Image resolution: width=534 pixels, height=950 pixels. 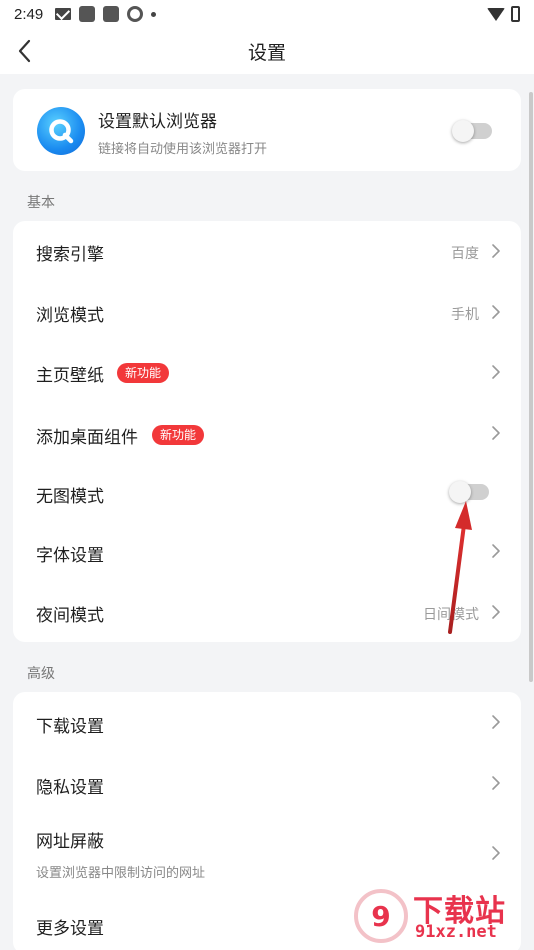 What do you see at coordinates (267, 782) in the screenshot?
I see `row-privacy-settings: 隐私设置` at bounding box center [267, 782].